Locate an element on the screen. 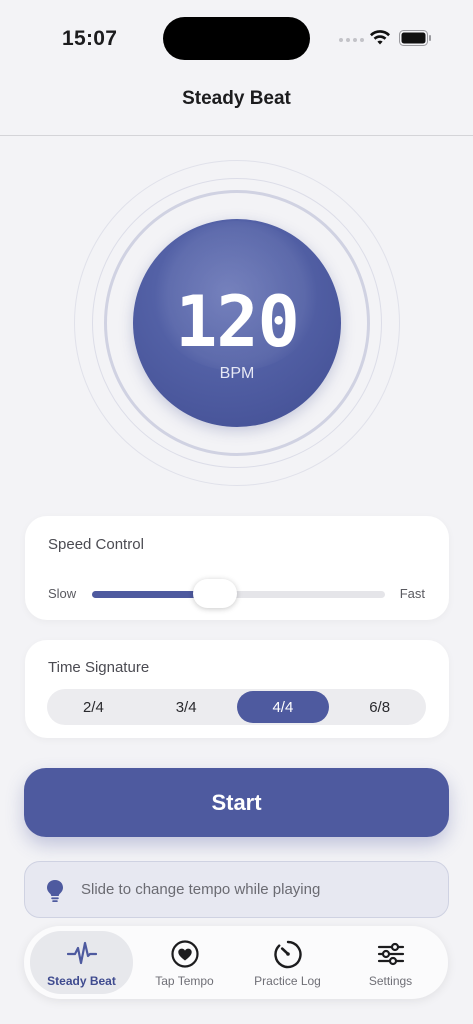 This screenshot has width=473, height=1024. bpm-unit-label: BPM is located at coordinates (237, 373).